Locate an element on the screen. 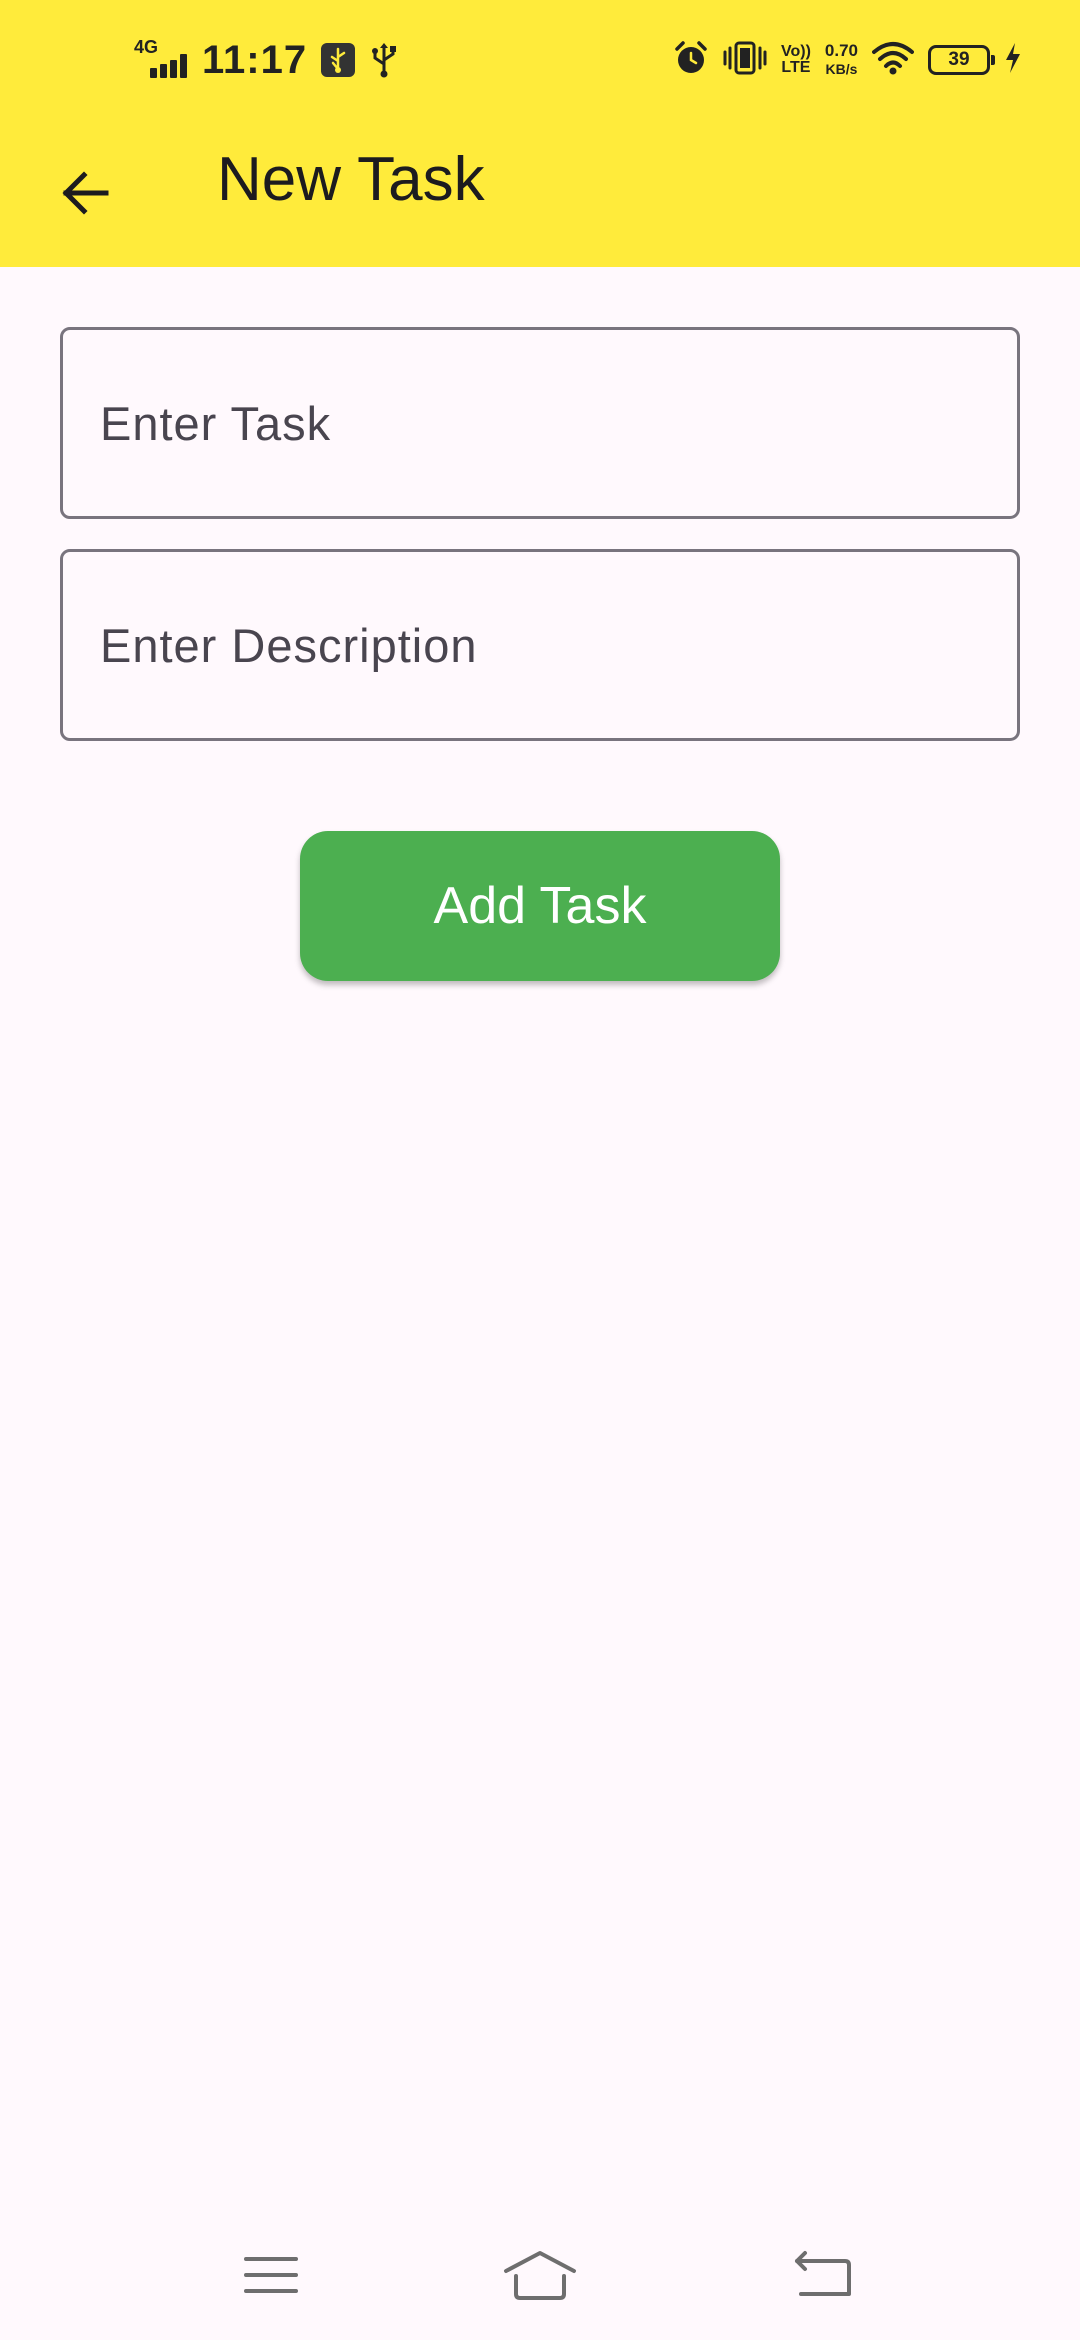 This screenshot has height=2340, width=1080. nav-back-button is located at coordinates (823, 2275).